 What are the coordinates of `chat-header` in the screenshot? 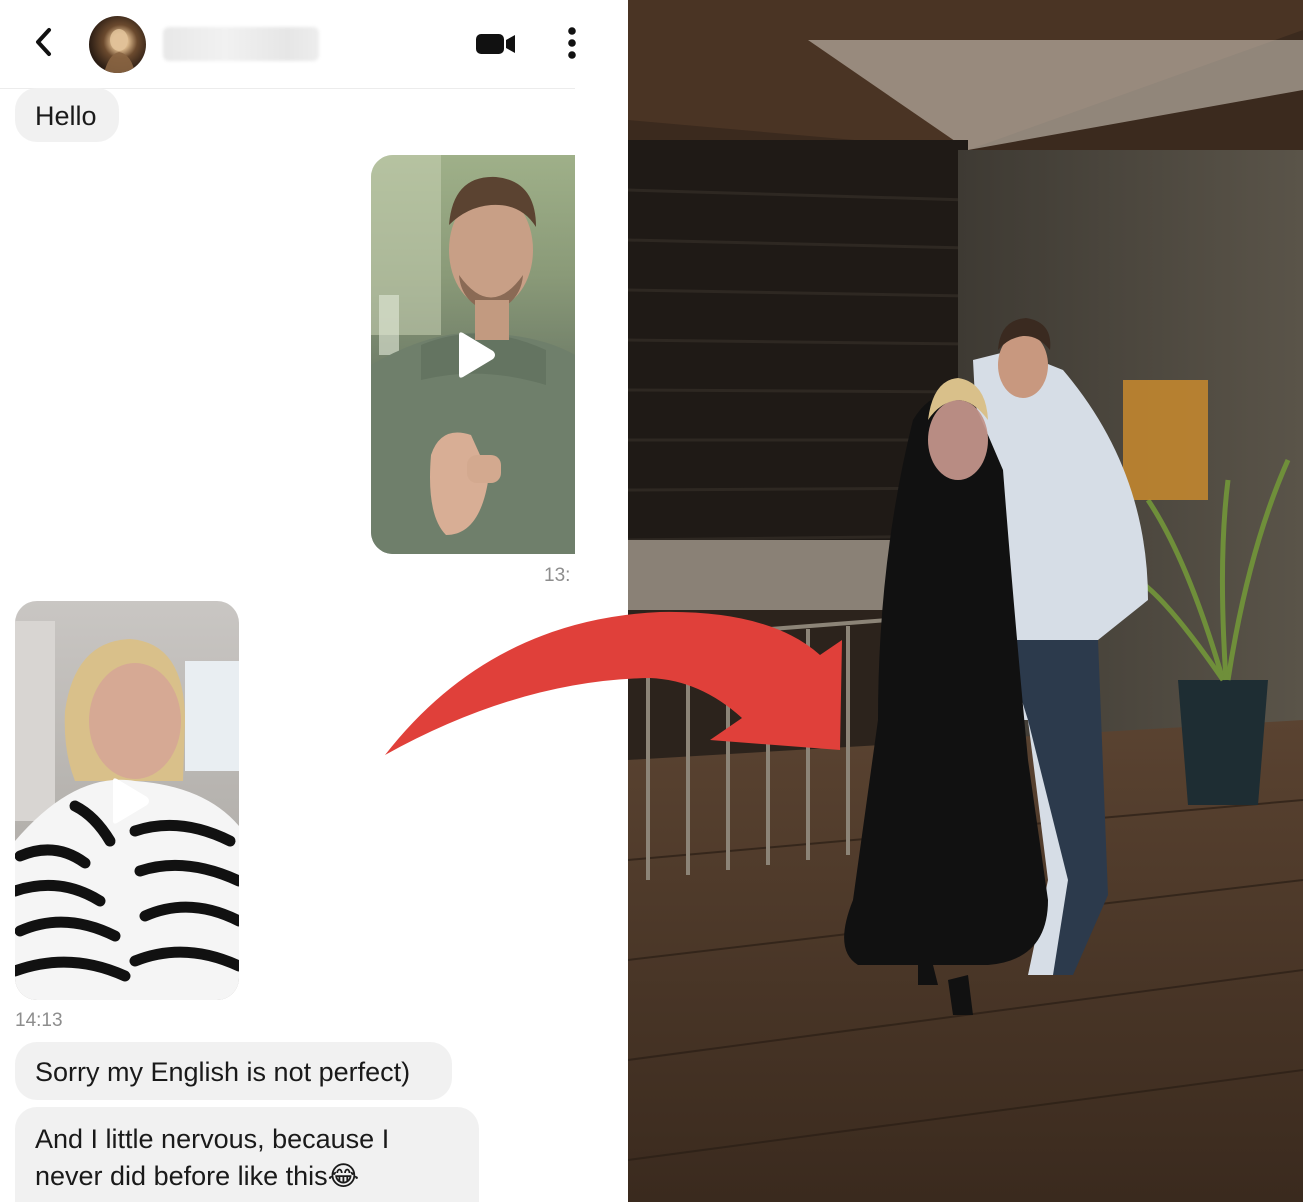 It's located at (288, 44).